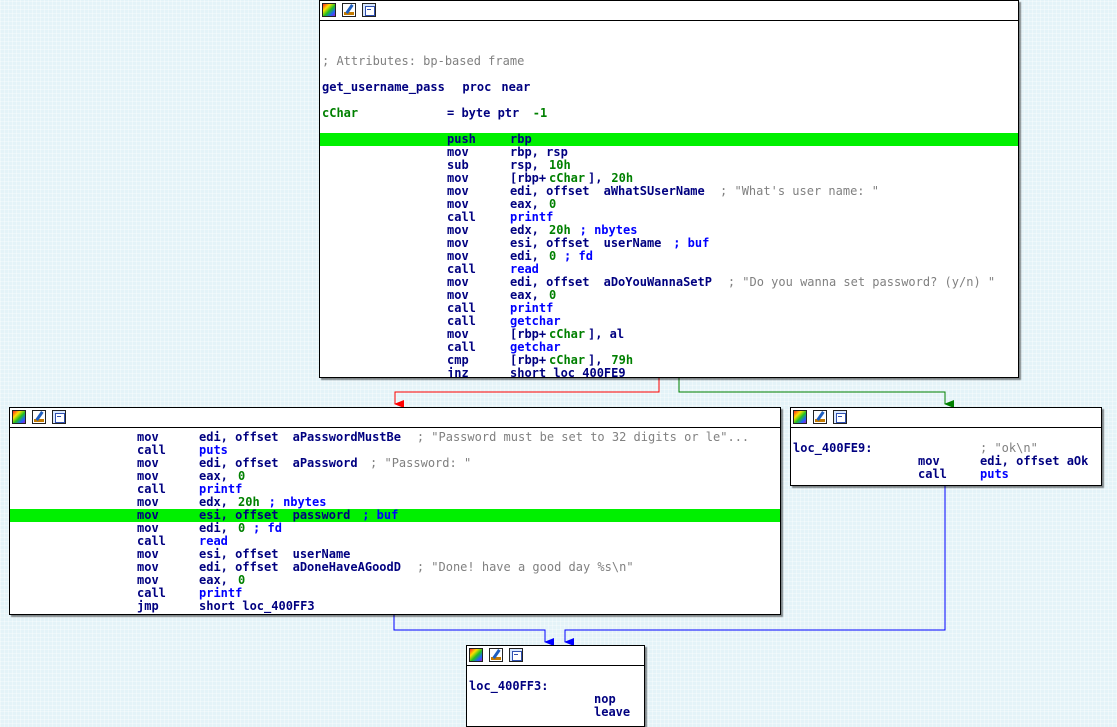  Describe the element at coordinates (321, 515) in the screenshot. I see `operand: password` at that location.